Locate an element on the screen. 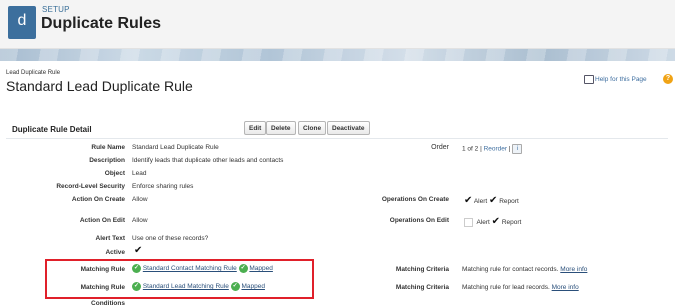 The image size is (675, 308). section-divider is located at coordinates (337, 138).